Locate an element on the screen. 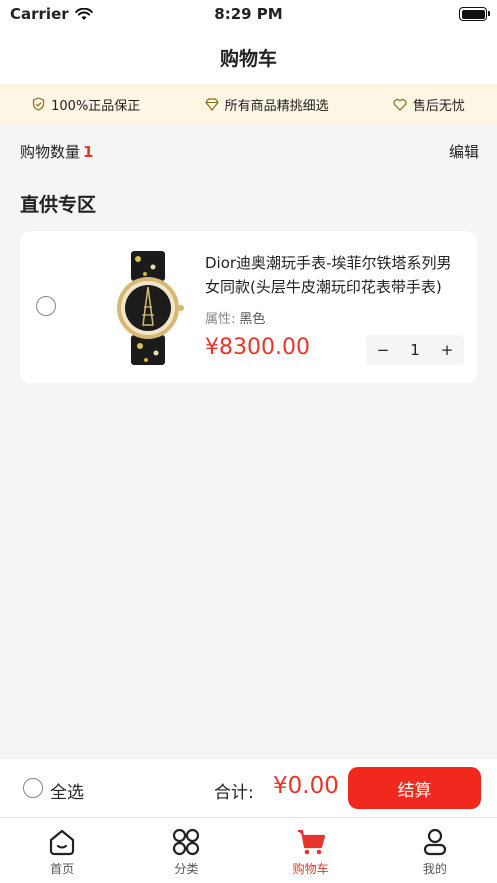 The image size is (497, 883). tab-category: 分类 is located at coordinates (186, 850).